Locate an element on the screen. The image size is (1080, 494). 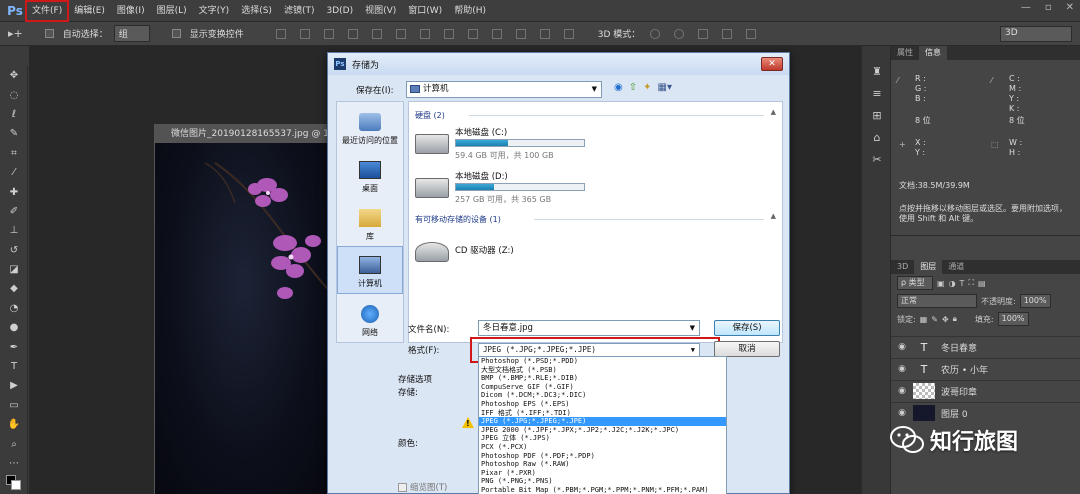
shape-tool-icon: ▭ is located at coordinates (14, 405).